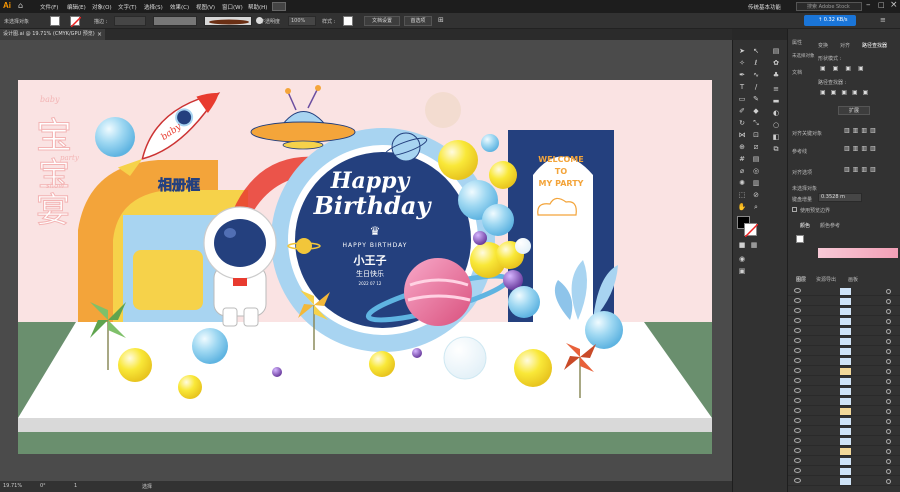  I want to click on scale-icon: ⤡, so click(756, 123).